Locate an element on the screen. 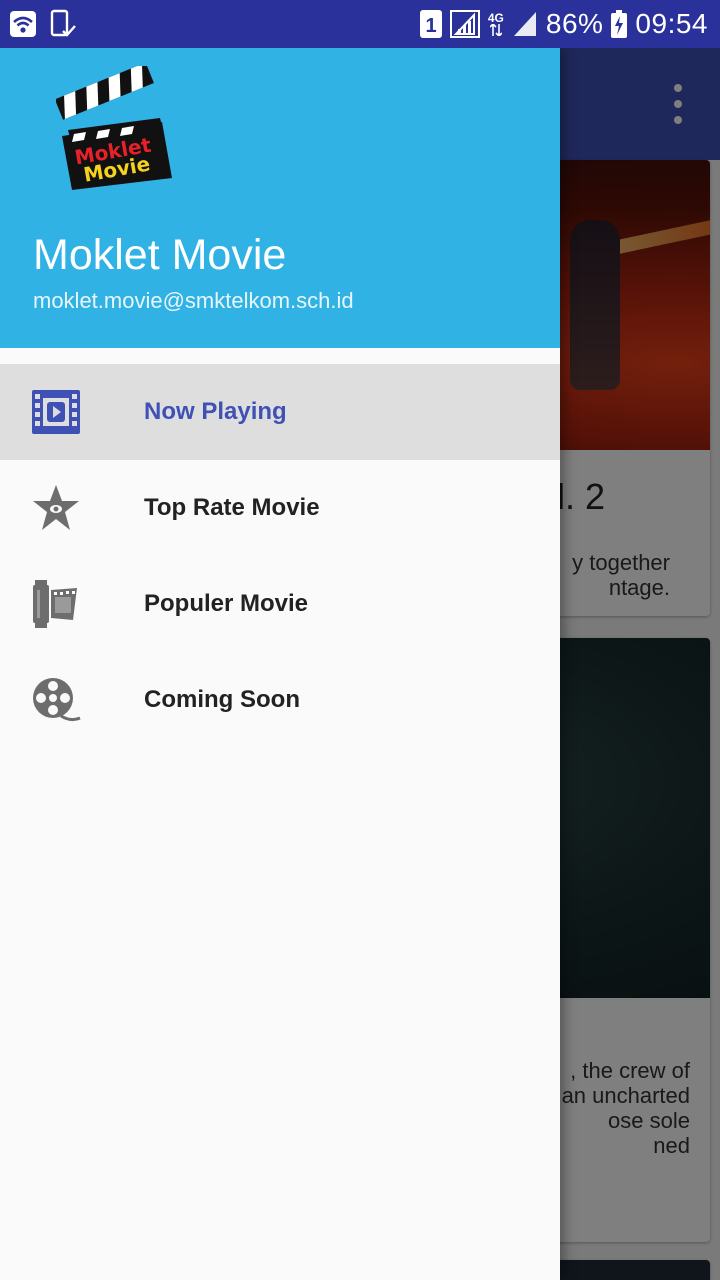 The image size is (720, 1280). battery-charging-icon is located at coordinates (619, 24).